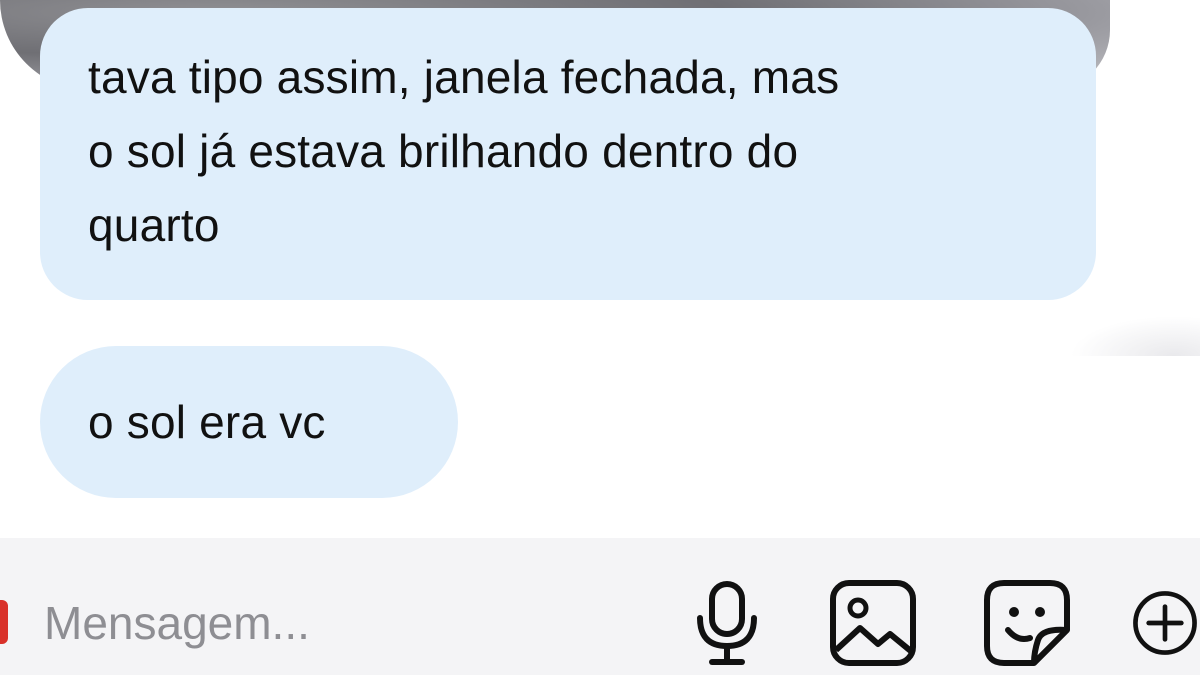  I want to click on message-input, so click(354, 623).